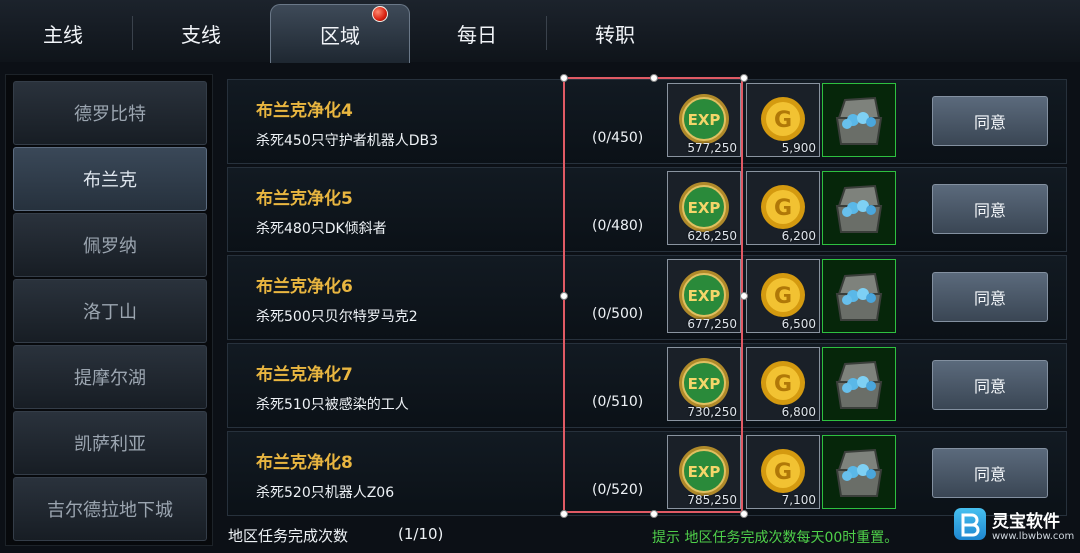 The height and width of the screenshot is (553, 1080). What do you see at coordinates (380, 14) in the screenshot?
I see `notification-dot` at bounding box center [380, 14].